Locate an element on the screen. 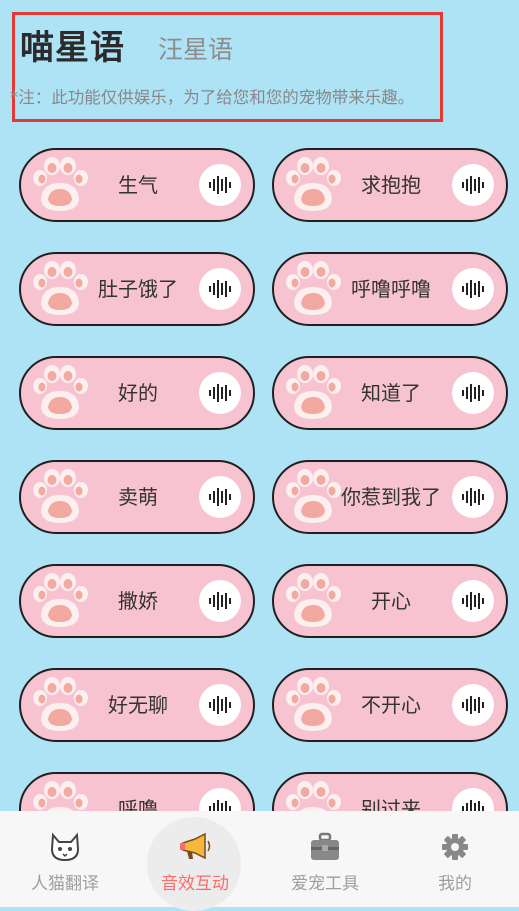  sound-label: 生气 is located at coordinates (138, 185).